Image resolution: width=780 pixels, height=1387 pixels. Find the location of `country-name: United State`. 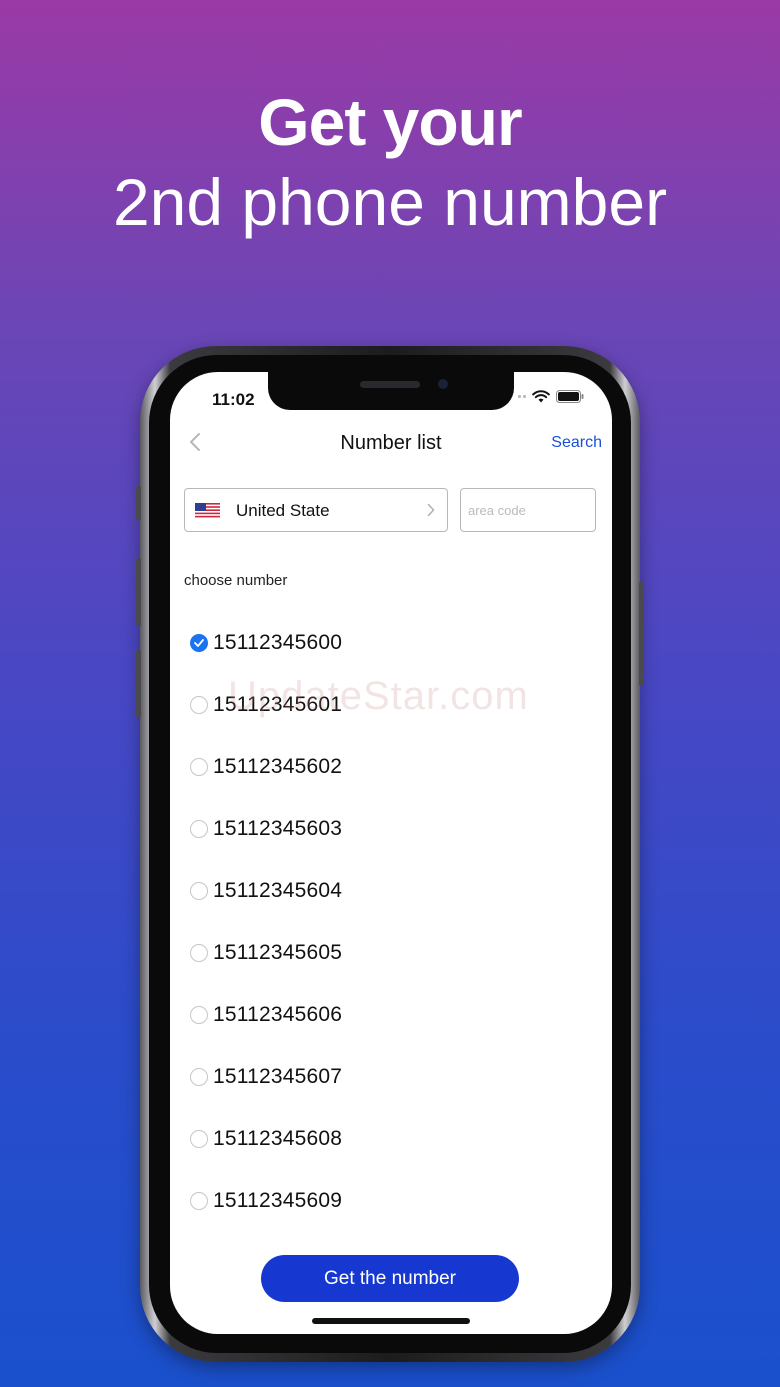

country-name: United State is located at coordinates (283, 510).